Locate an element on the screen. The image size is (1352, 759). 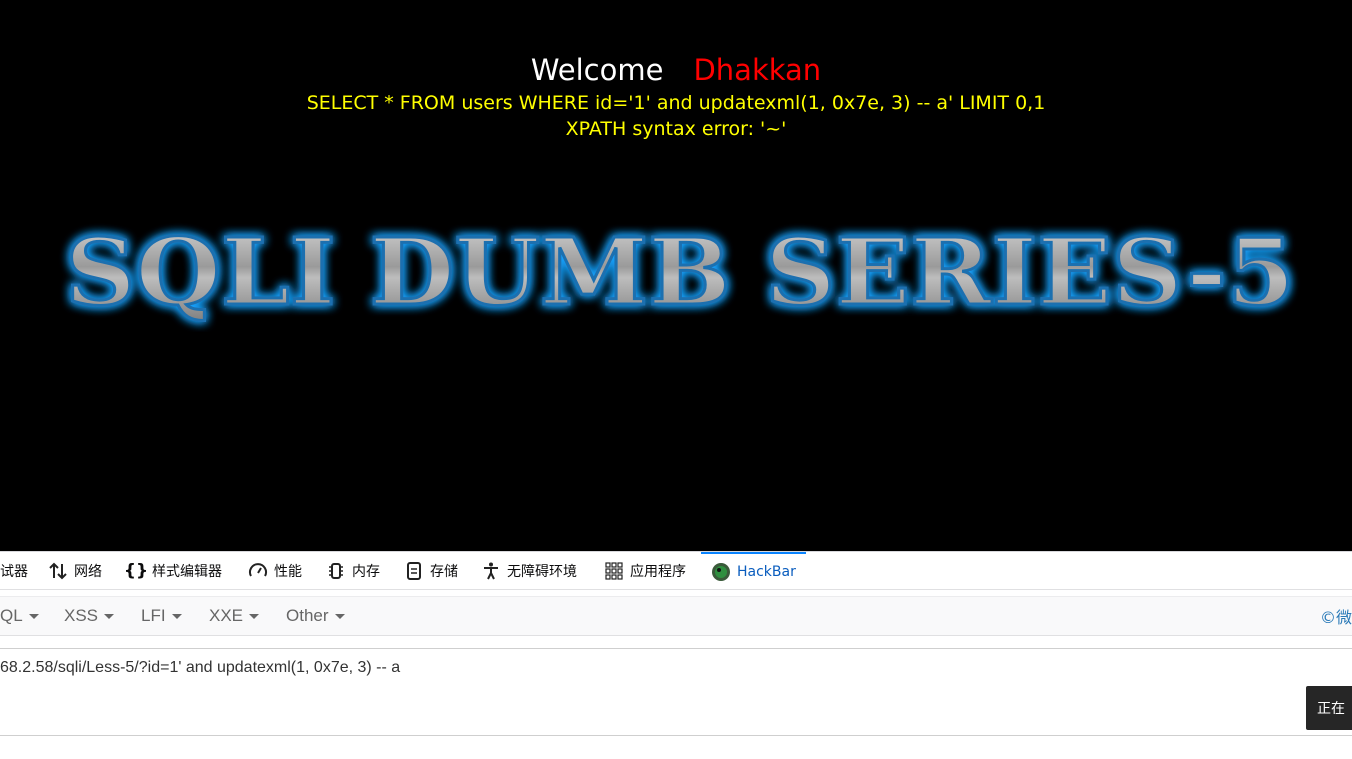
menu-label: Other is located at coordinates (307, 615).